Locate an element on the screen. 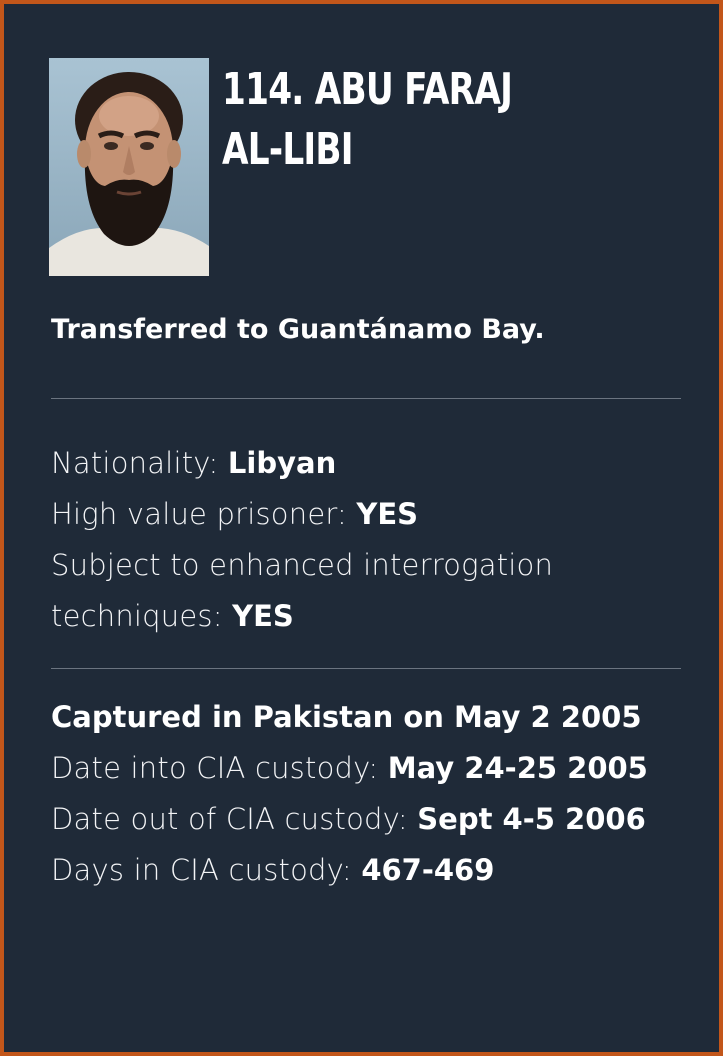 The width and height of the screenshot is (723, 1056). eit-row-line2: techniques: YES is located at coordinates (371, 616).